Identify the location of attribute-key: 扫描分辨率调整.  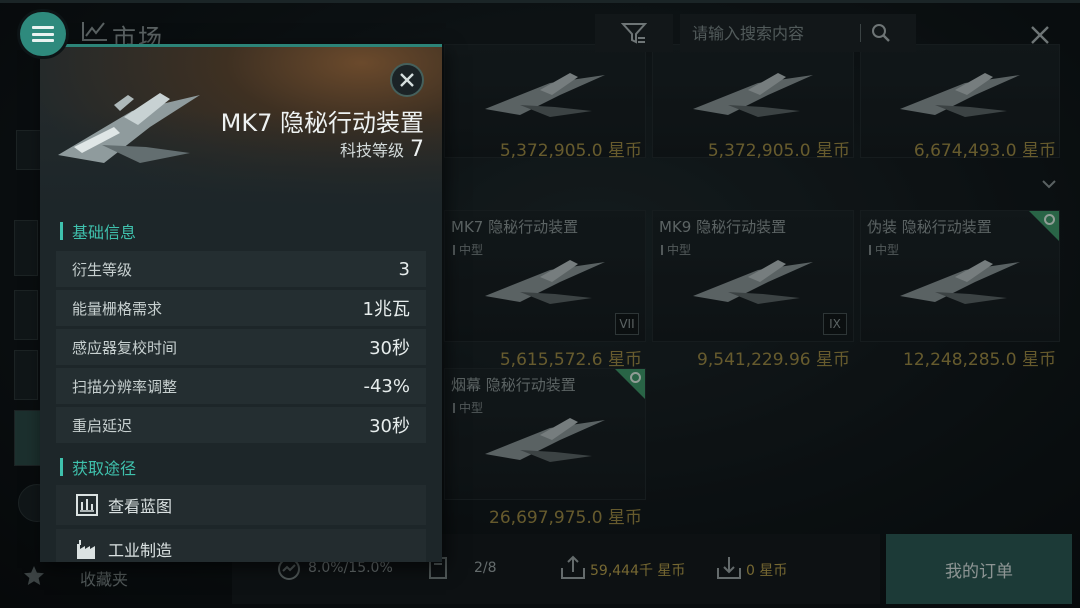
(125, 386).